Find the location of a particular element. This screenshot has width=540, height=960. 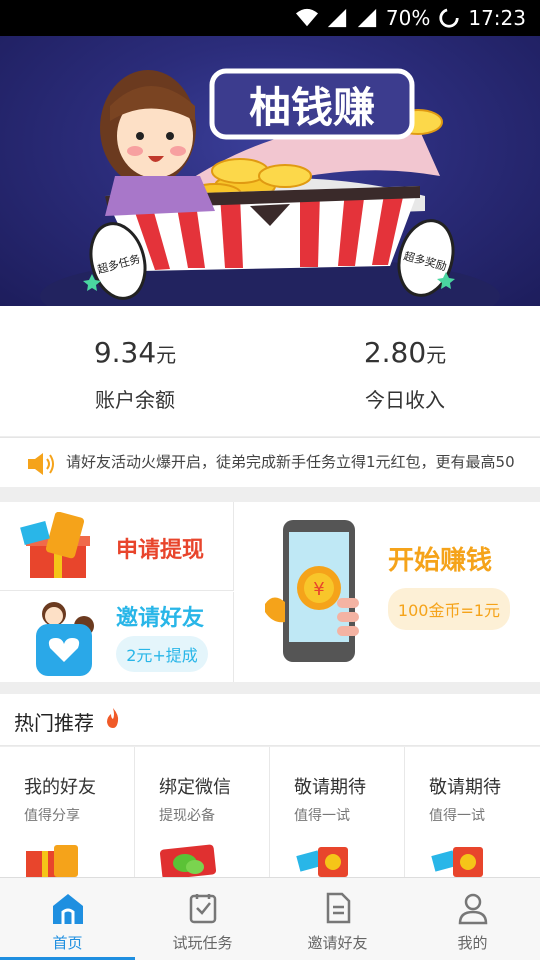

speaker-icon is located at coordinates (41, 464).